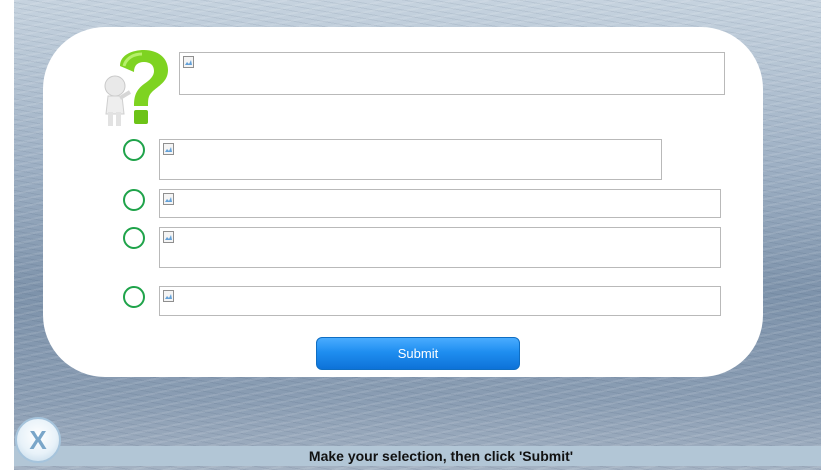 The height and width of the screenshot is (470, 839). Describe the element at coordinates (418, 353) in the screenshot. I see `submit-button: Submit` at that location.